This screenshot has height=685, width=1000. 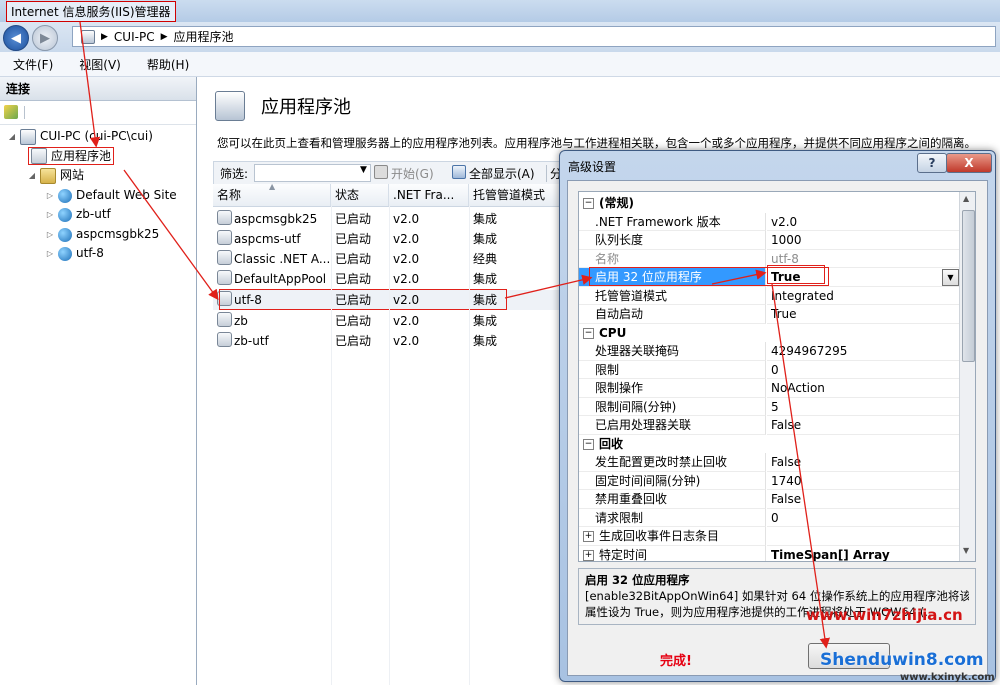 What do you see at coordinates (171, 235) in the screenshot?
I see `arrow-to-utf8-row` at bounding box center [171, 235].